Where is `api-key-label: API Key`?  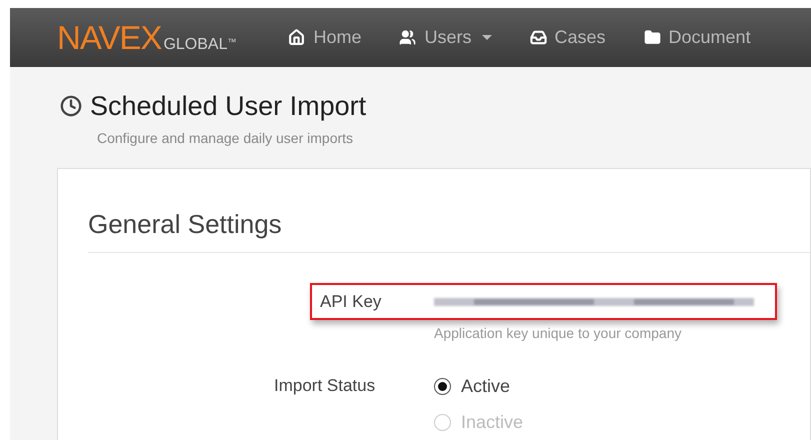 api-key-label: API Key is located at coordinates (351, 301).